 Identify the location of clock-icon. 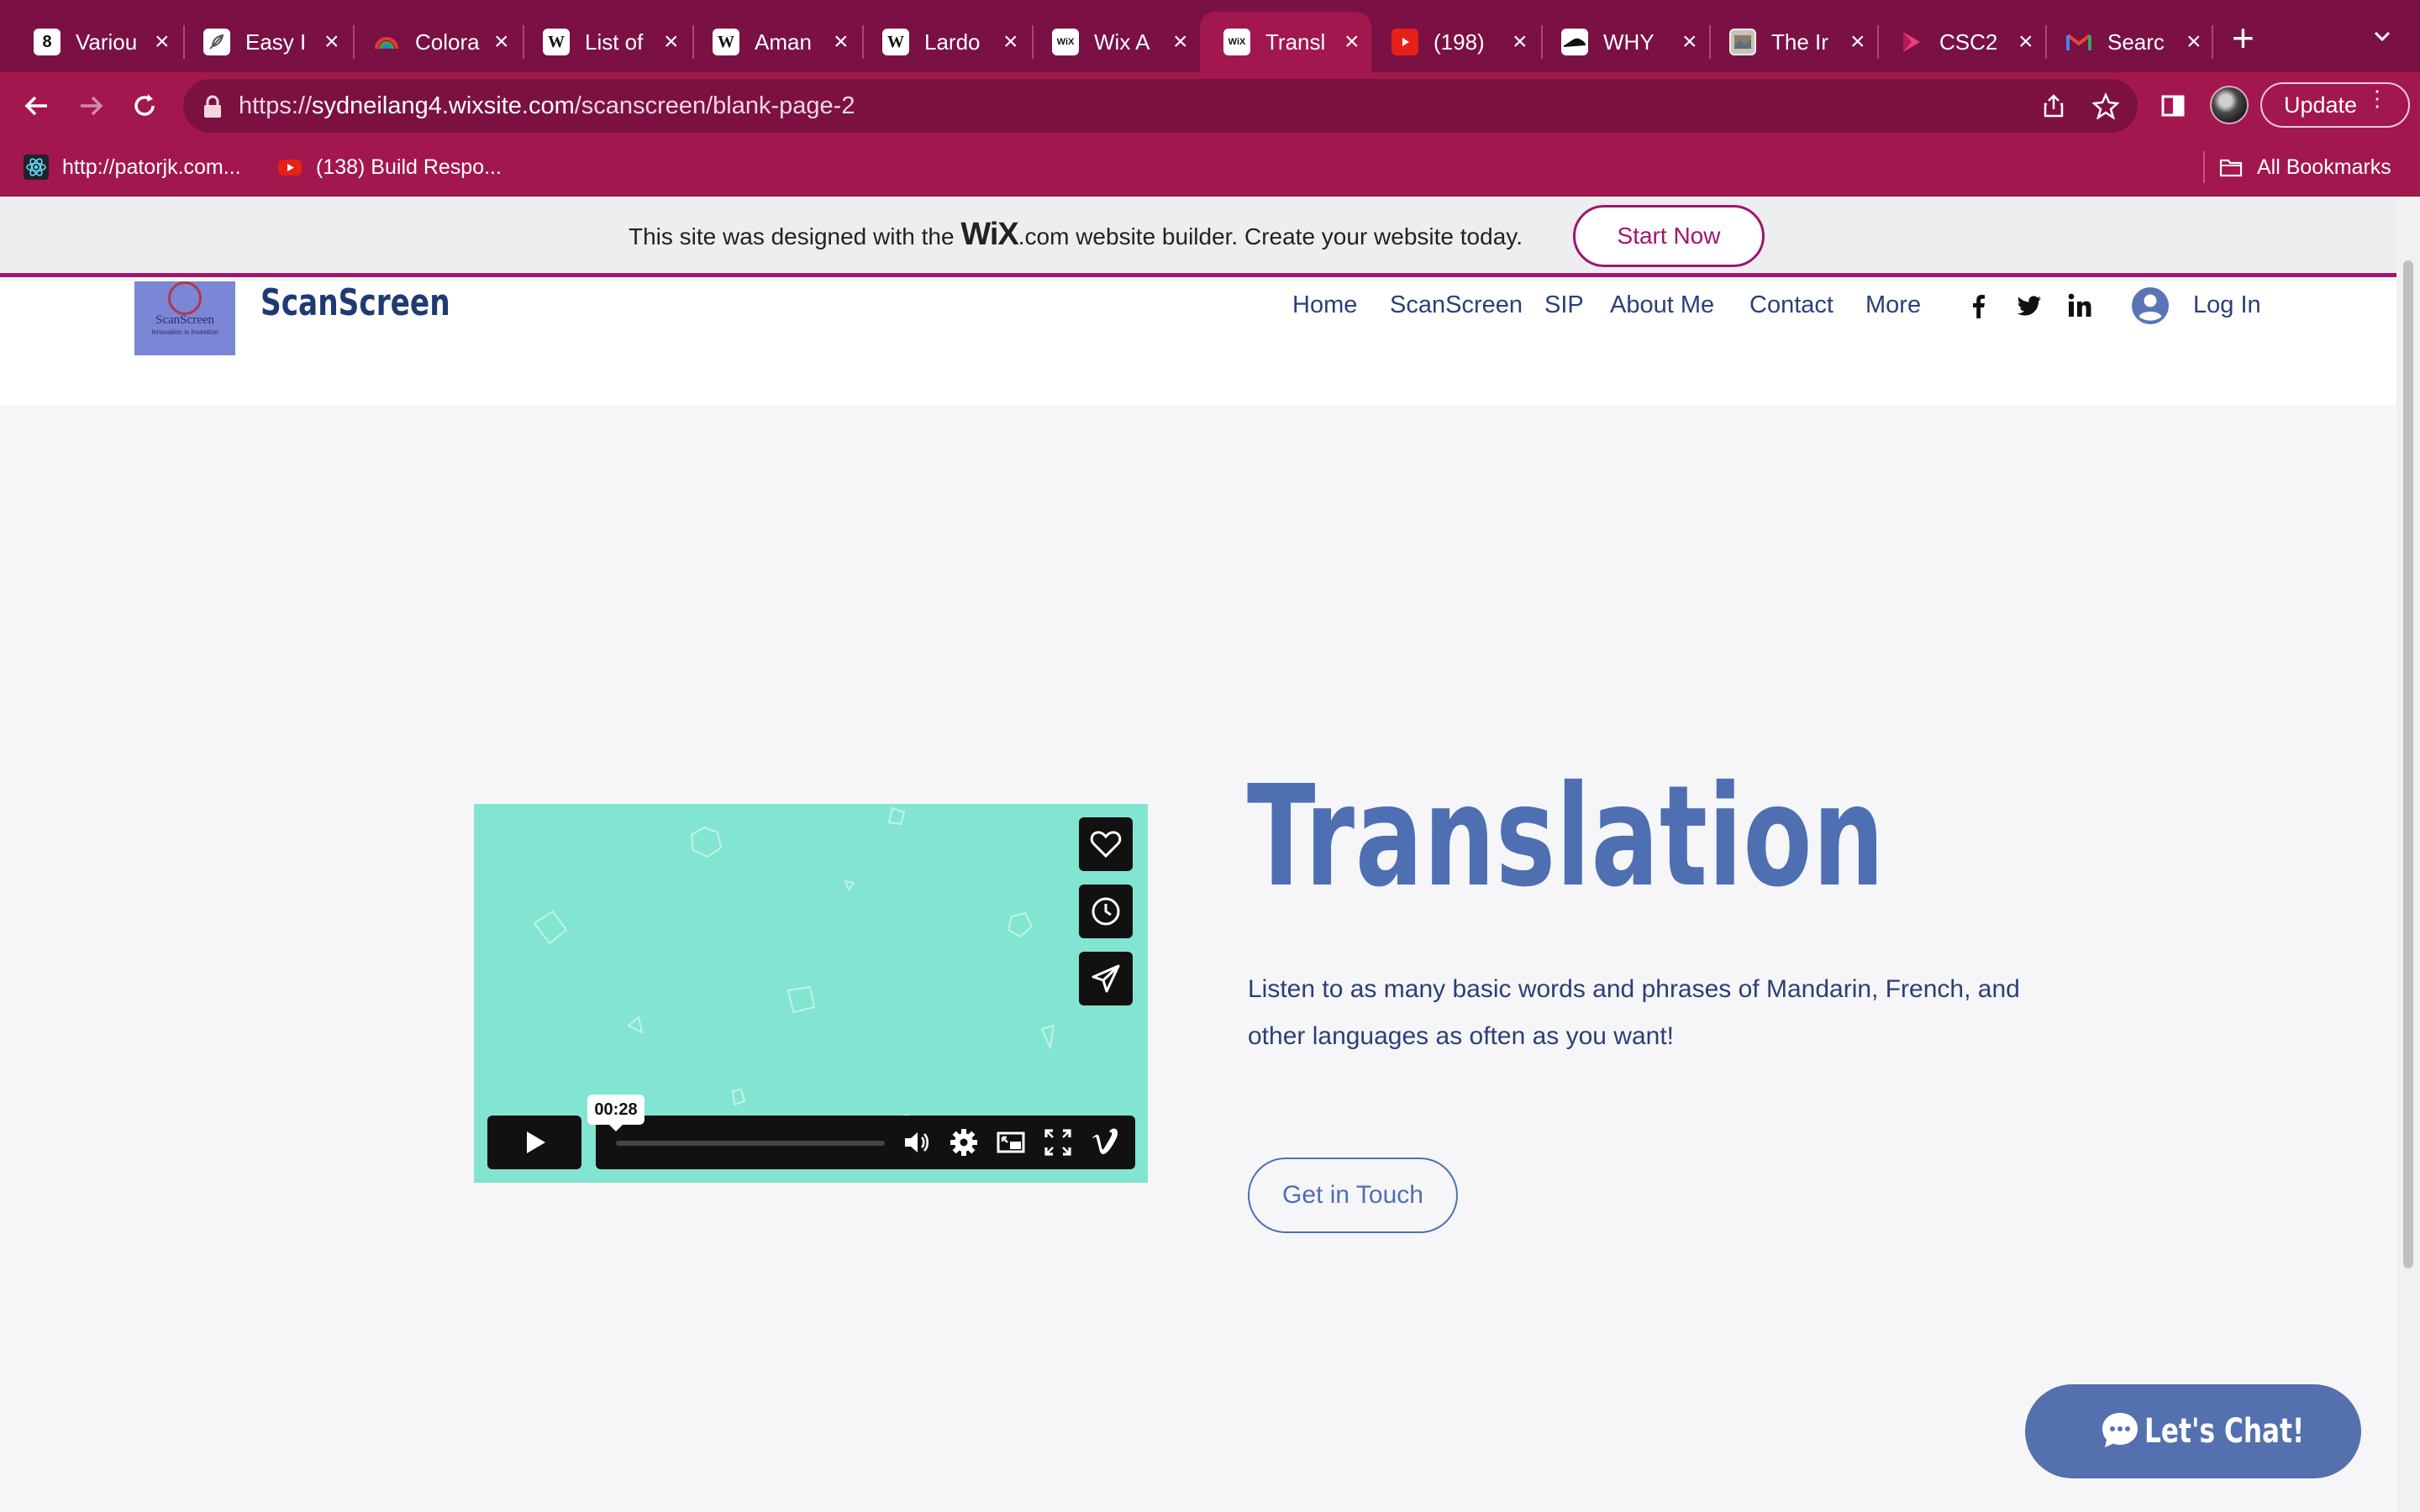
(1106, 911).